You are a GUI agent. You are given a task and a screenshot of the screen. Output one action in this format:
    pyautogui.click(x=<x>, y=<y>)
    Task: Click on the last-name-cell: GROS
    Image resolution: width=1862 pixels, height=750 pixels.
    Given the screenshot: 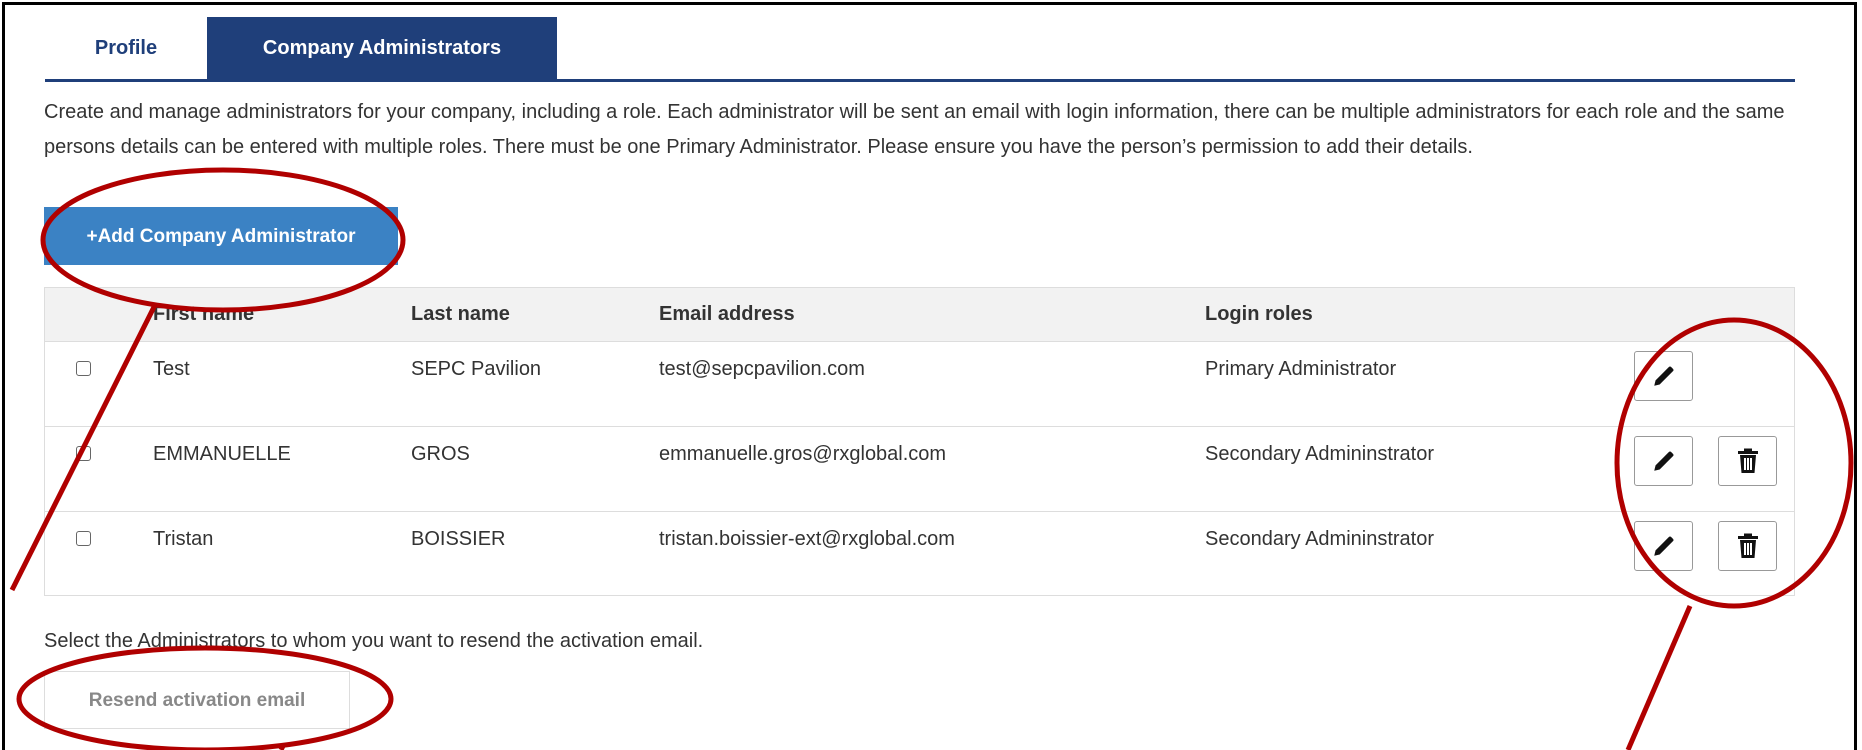 What is the action you would take?
    pyautogui.click(x=440, y=454)
    